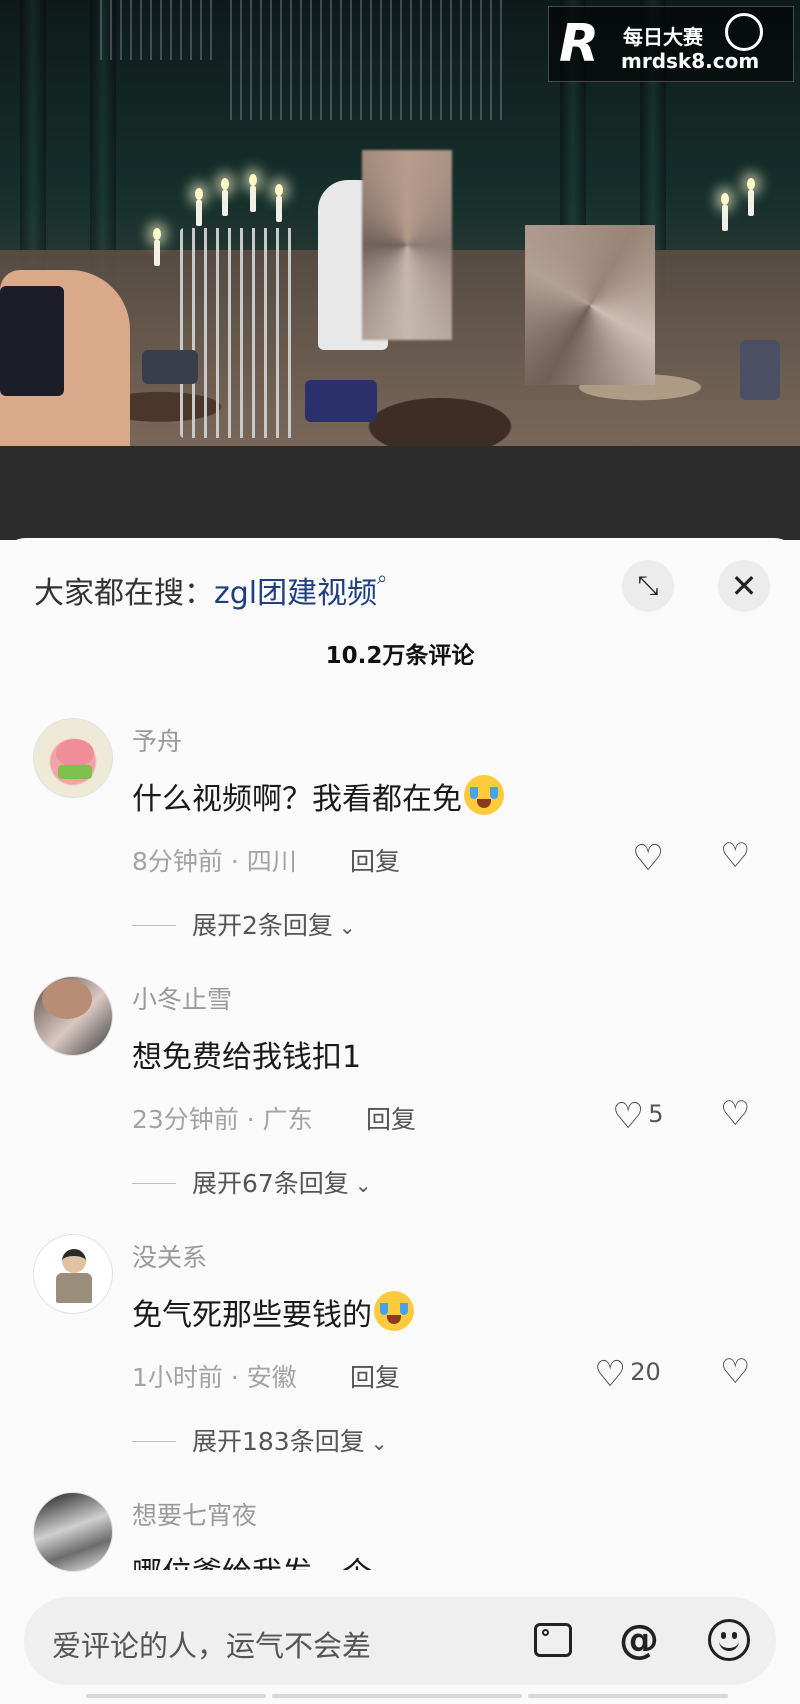  I want to click on expand-icon: ⤡, so click(648, 586).